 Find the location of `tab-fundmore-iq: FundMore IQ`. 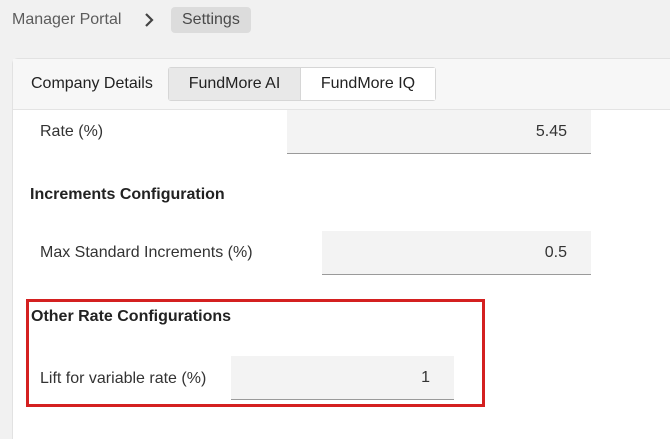

tab-fundmore-iq: FundMore IQ is located at coordinates (368, 84).